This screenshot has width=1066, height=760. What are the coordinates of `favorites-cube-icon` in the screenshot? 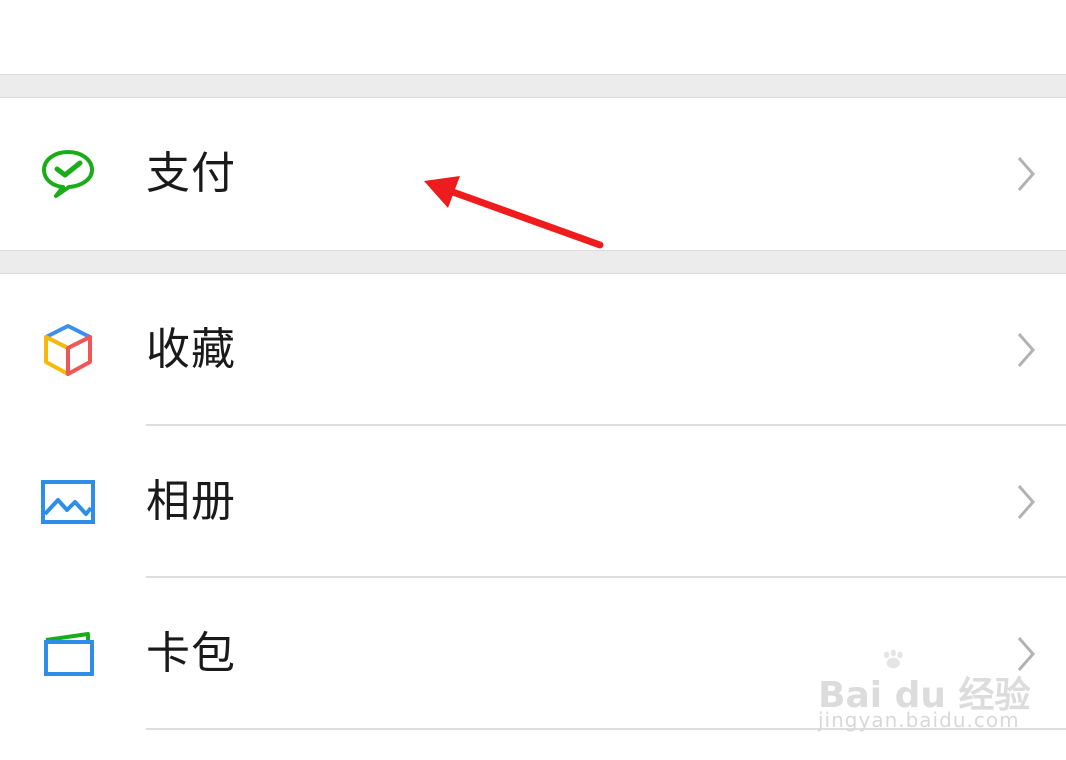 It's located at (68, 350).